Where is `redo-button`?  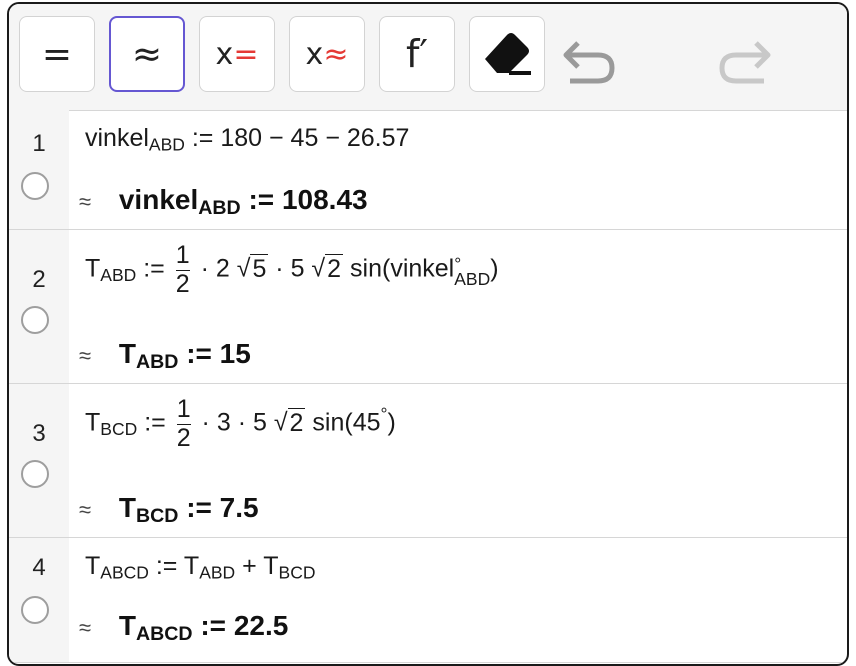
redo-button is located at coordinates (744, 62).